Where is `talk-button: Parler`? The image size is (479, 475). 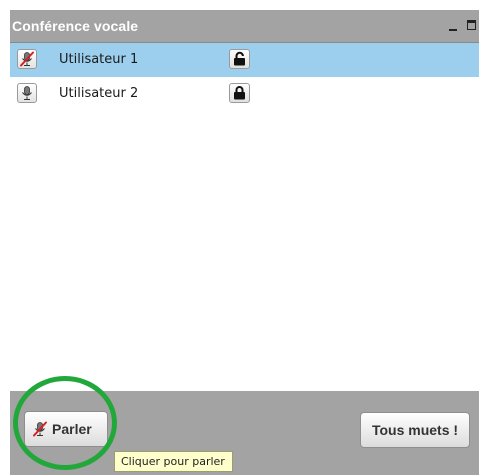
talk-button: Parler is located at coordinates (66, 429).